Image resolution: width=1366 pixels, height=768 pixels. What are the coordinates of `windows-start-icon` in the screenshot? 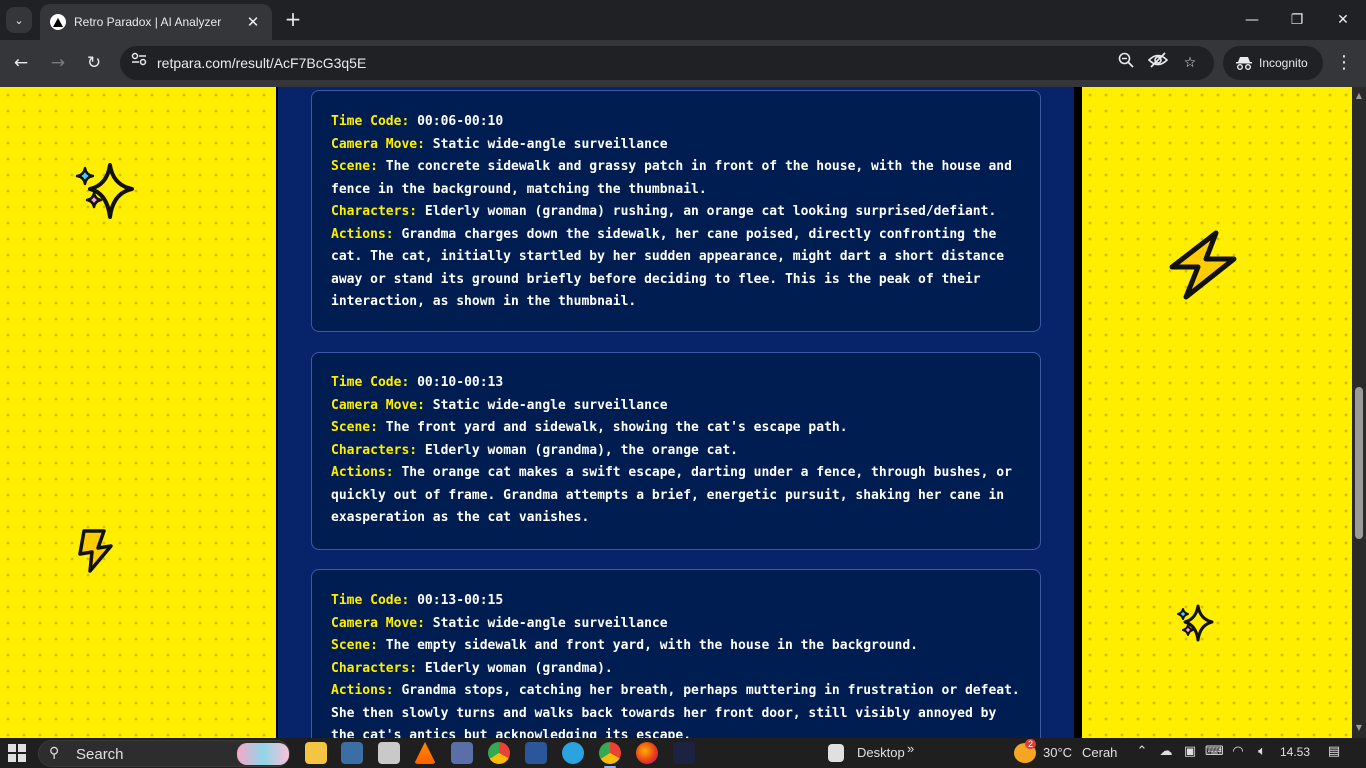 It's located at (17, 753).